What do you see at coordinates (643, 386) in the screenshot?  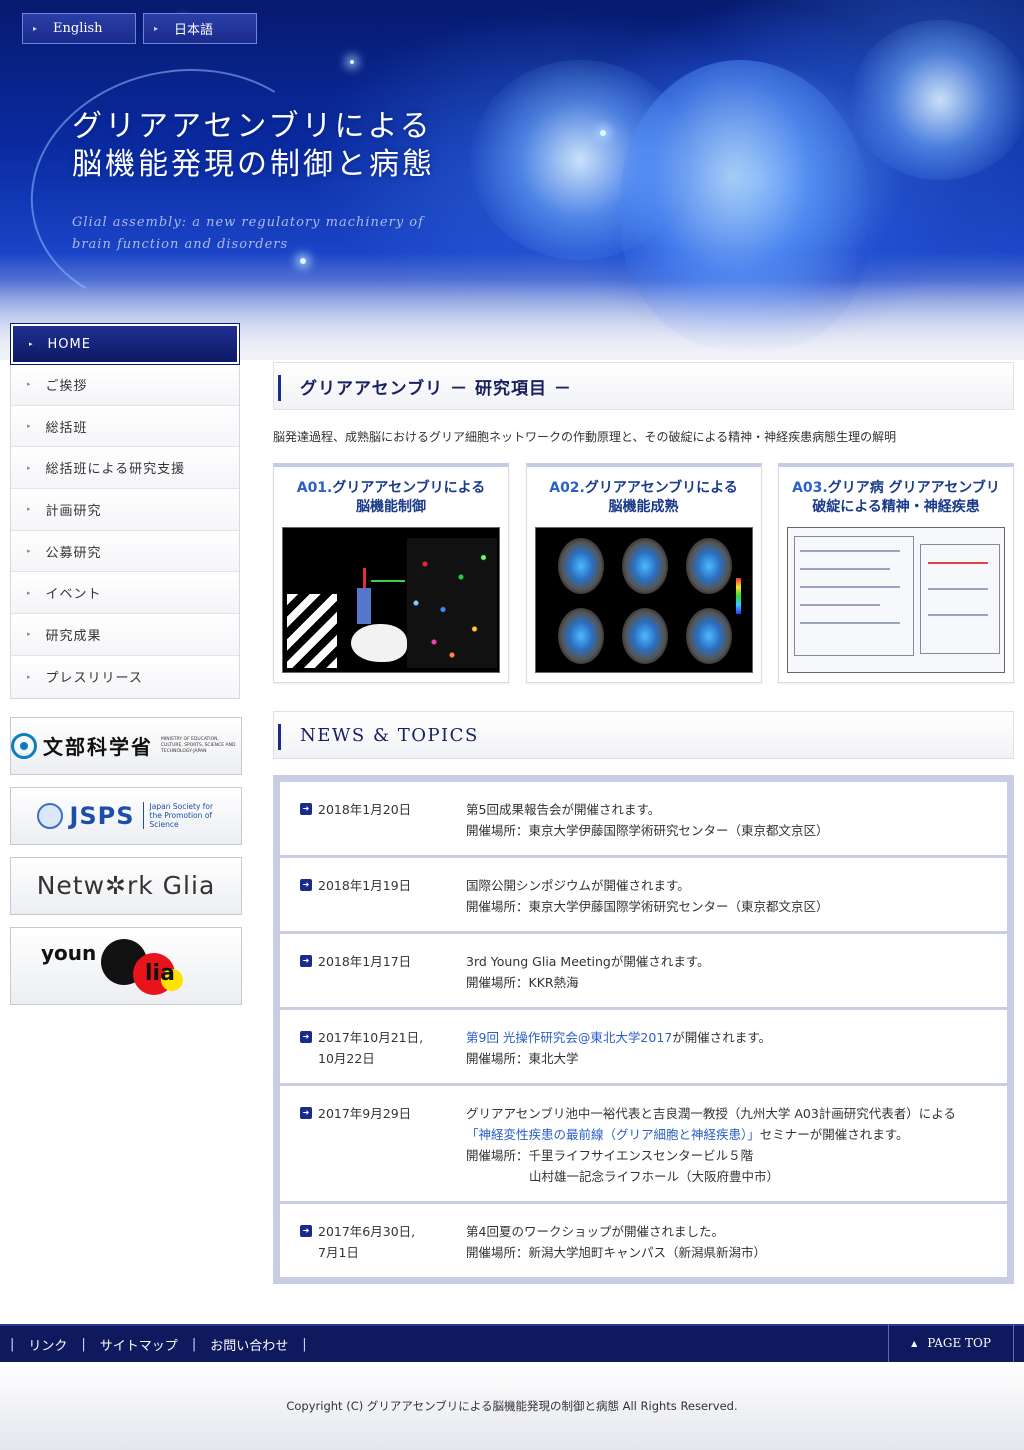 I see `research-section-heading: グリアアセンブリ － 研究項目 －` at bounding box center [643, 386].